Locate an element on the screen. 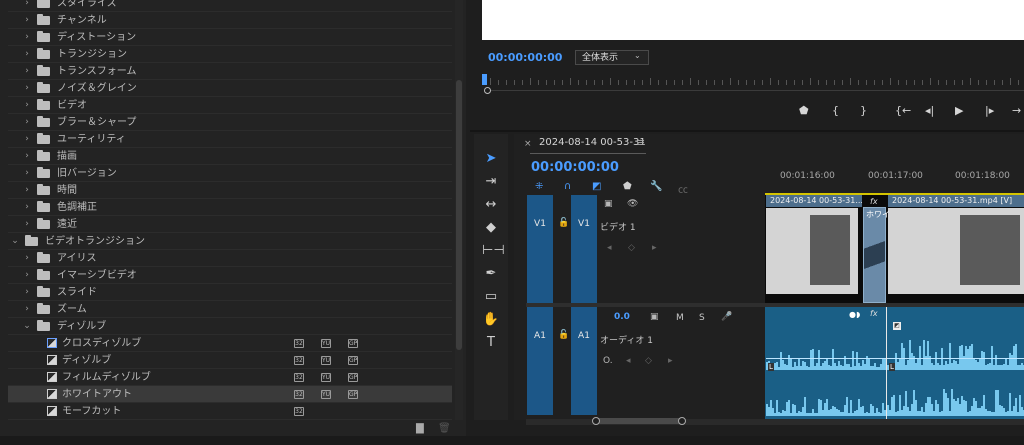 The height and width of the screenshot is (445, 1024). effects-folder: › アイリス is located at coordinates (230, 258).